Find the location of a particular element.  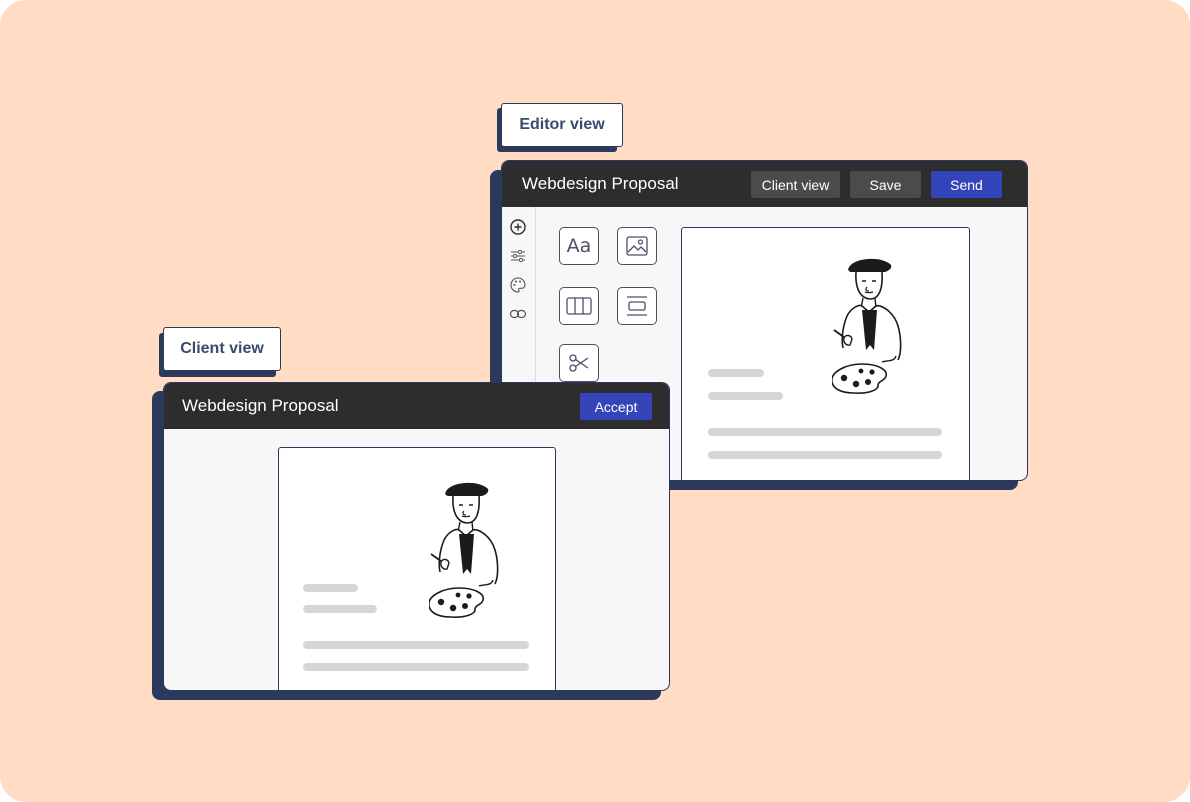

client-titlebar: Webdesign Proposal Accept is located at coordinates (416, 406).